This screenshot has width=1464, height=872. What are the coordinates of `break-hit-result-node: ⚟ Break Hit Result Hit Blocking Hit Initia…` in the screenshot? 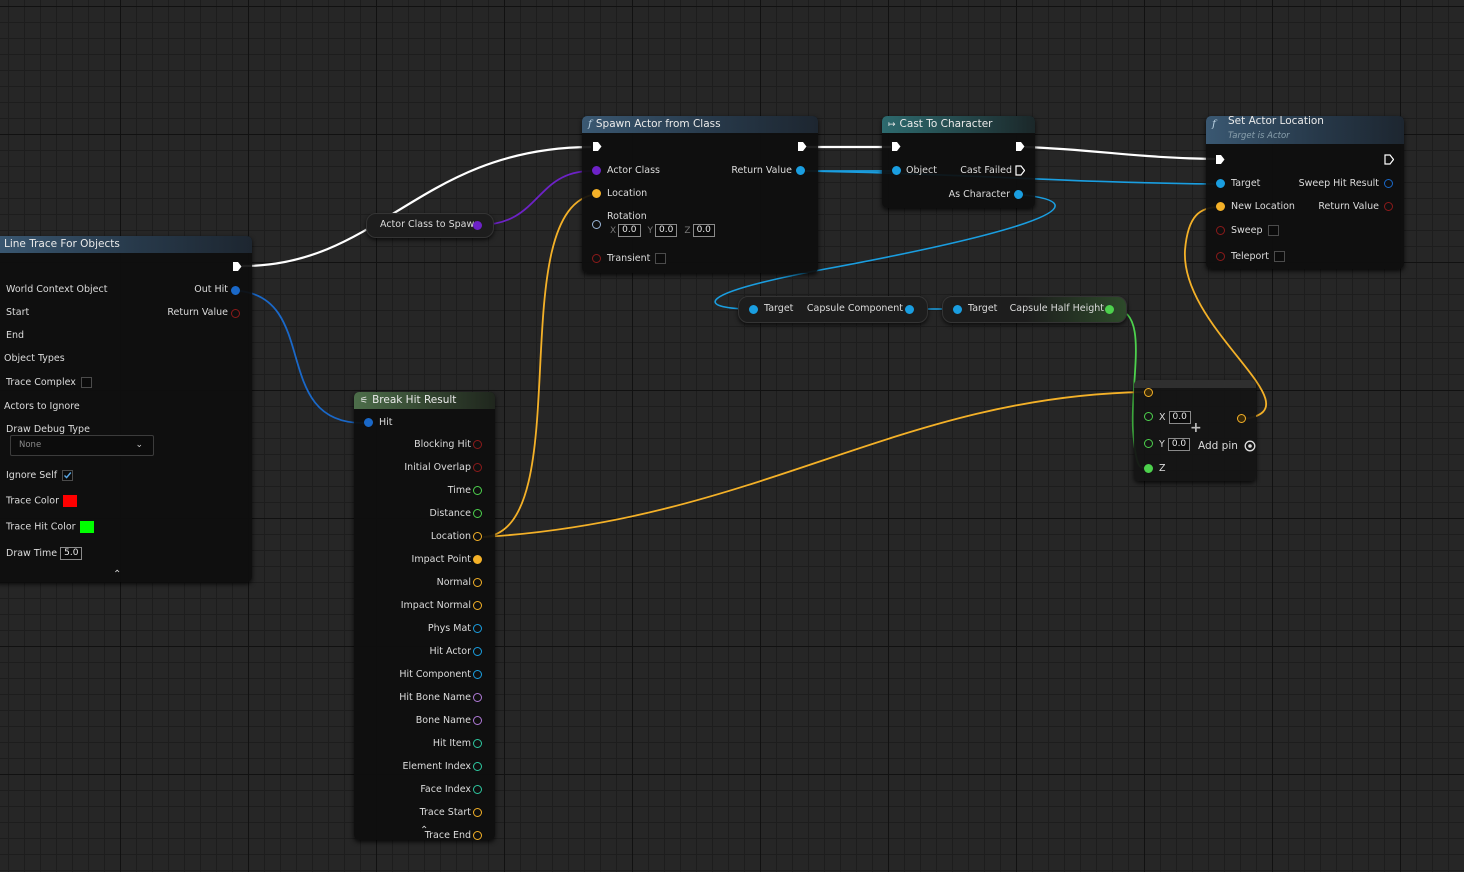 It's located at (424, 616).